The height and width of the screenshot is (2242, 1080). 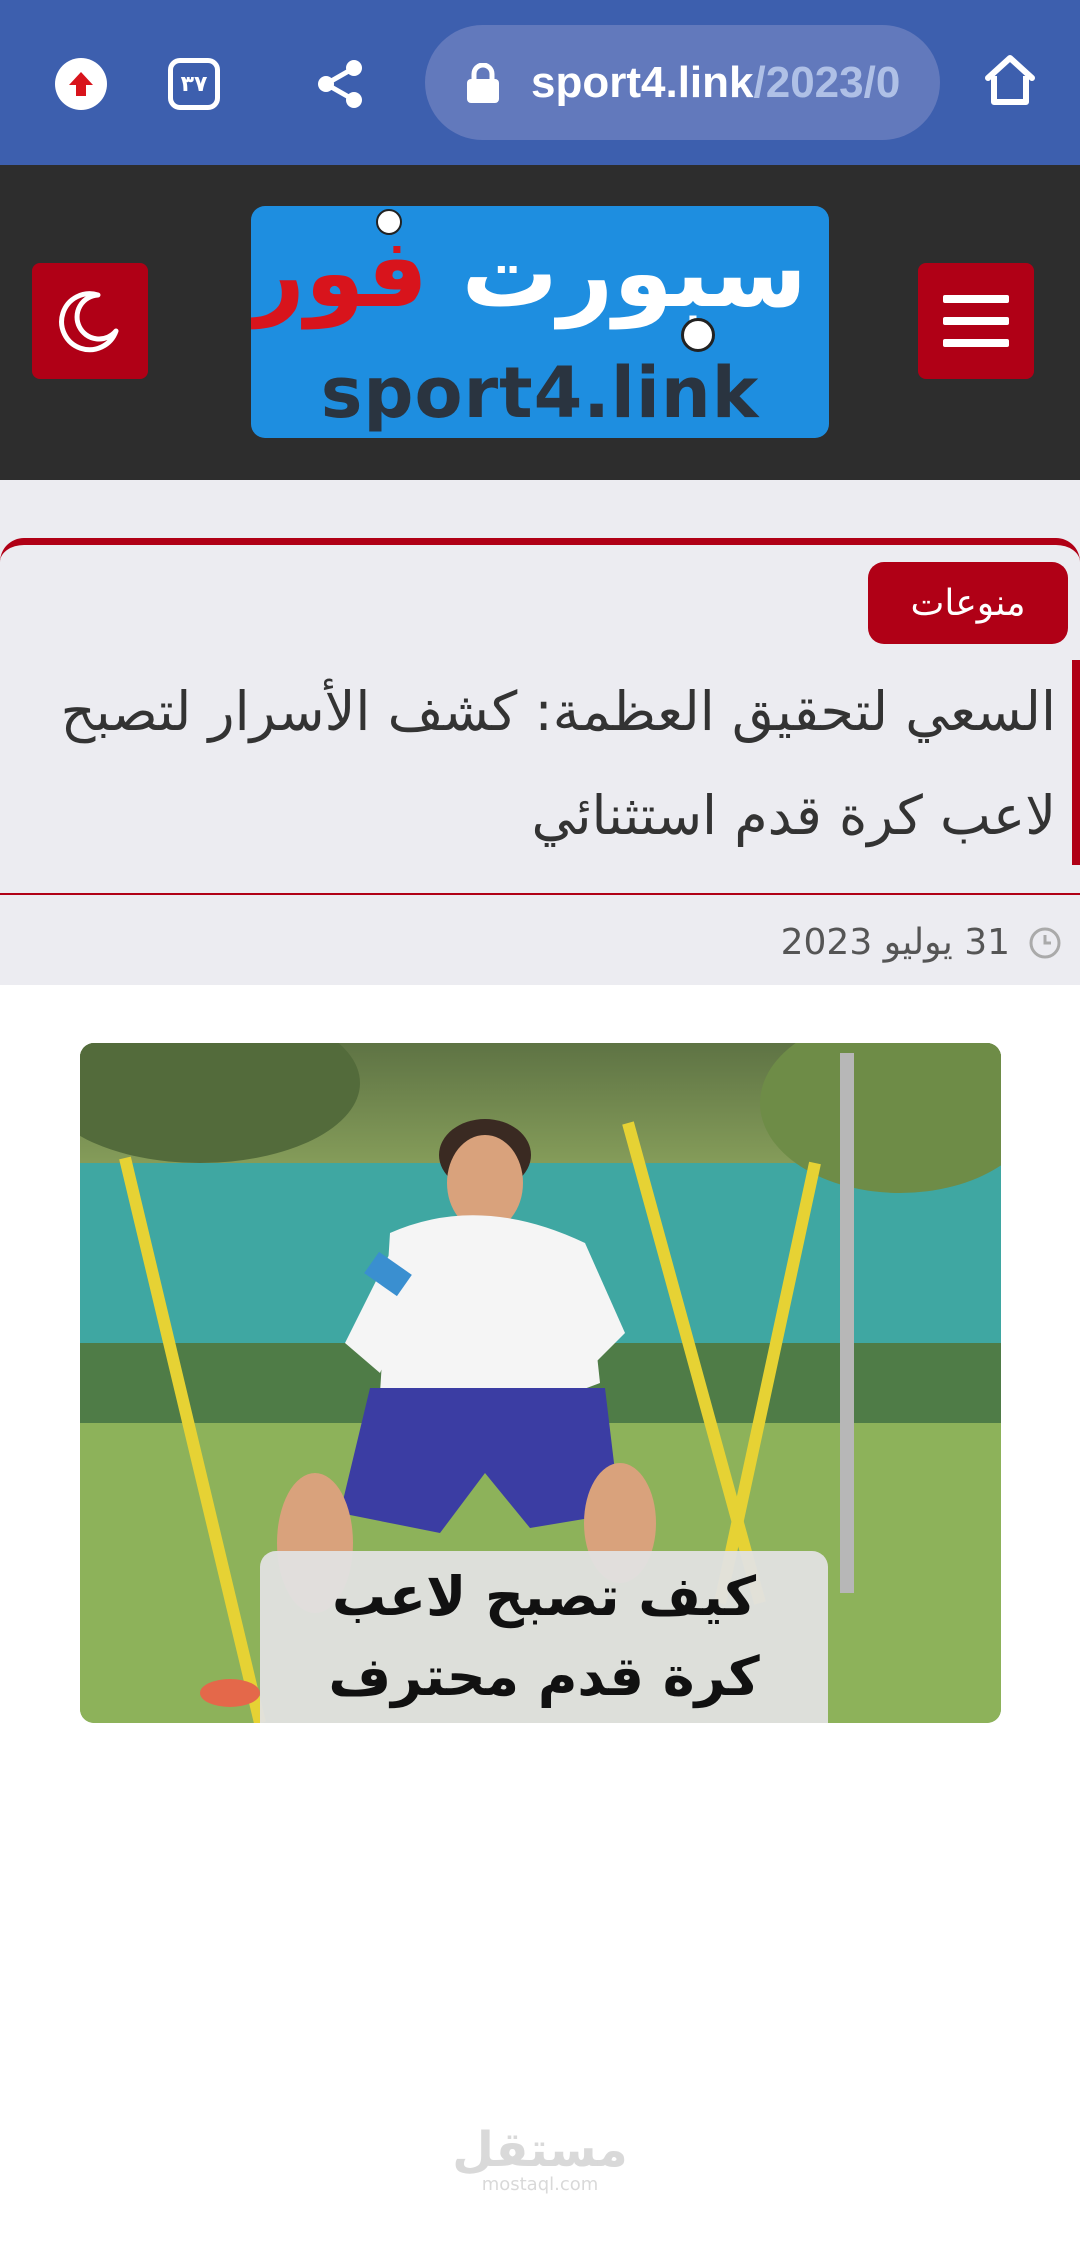 What do you see at coordinates (340, 84) in the screenshot?
I see `share-icon` at bounding box center [340, 84].